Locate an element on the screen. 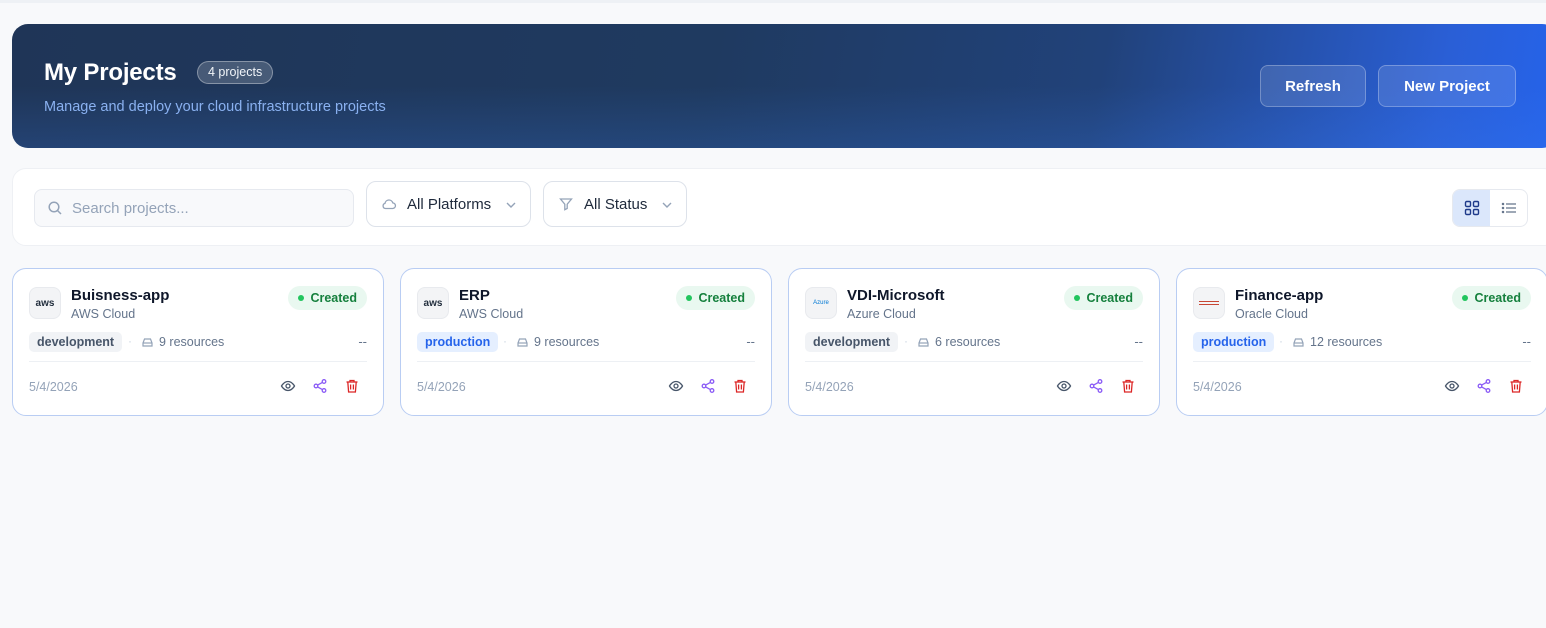 The width and height of the screenshot is (1546, 628). page-title: My Projects is located at coordinates (110, 72).